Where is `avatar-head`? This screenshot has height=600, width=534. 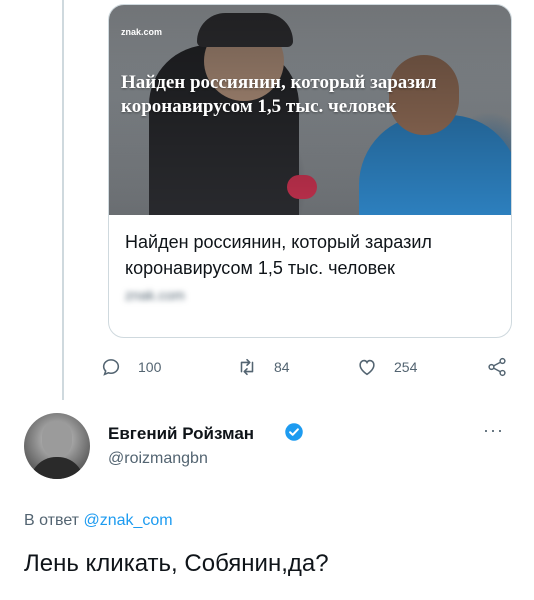
avatar-head is located at coordinates (57, 439).